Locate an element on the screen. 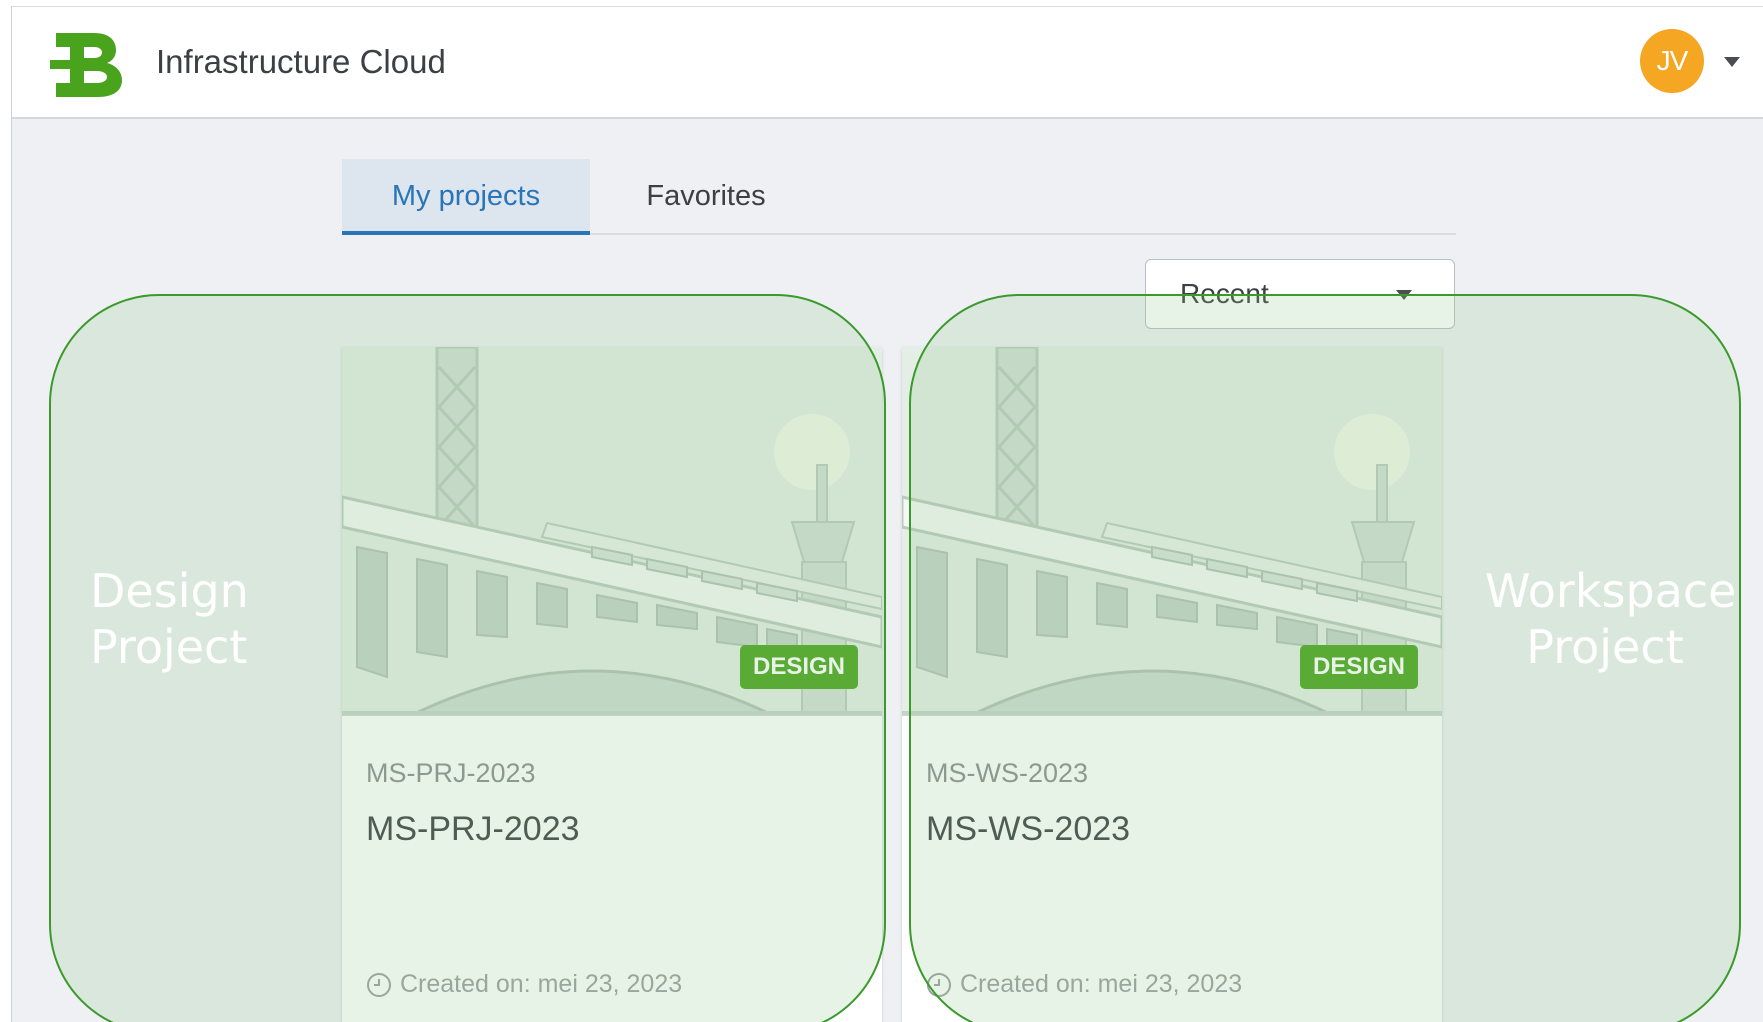 The height and width of the screenshot is (1022, 1763). annotation-line: Workspace is located at coordinates (1611, 591).